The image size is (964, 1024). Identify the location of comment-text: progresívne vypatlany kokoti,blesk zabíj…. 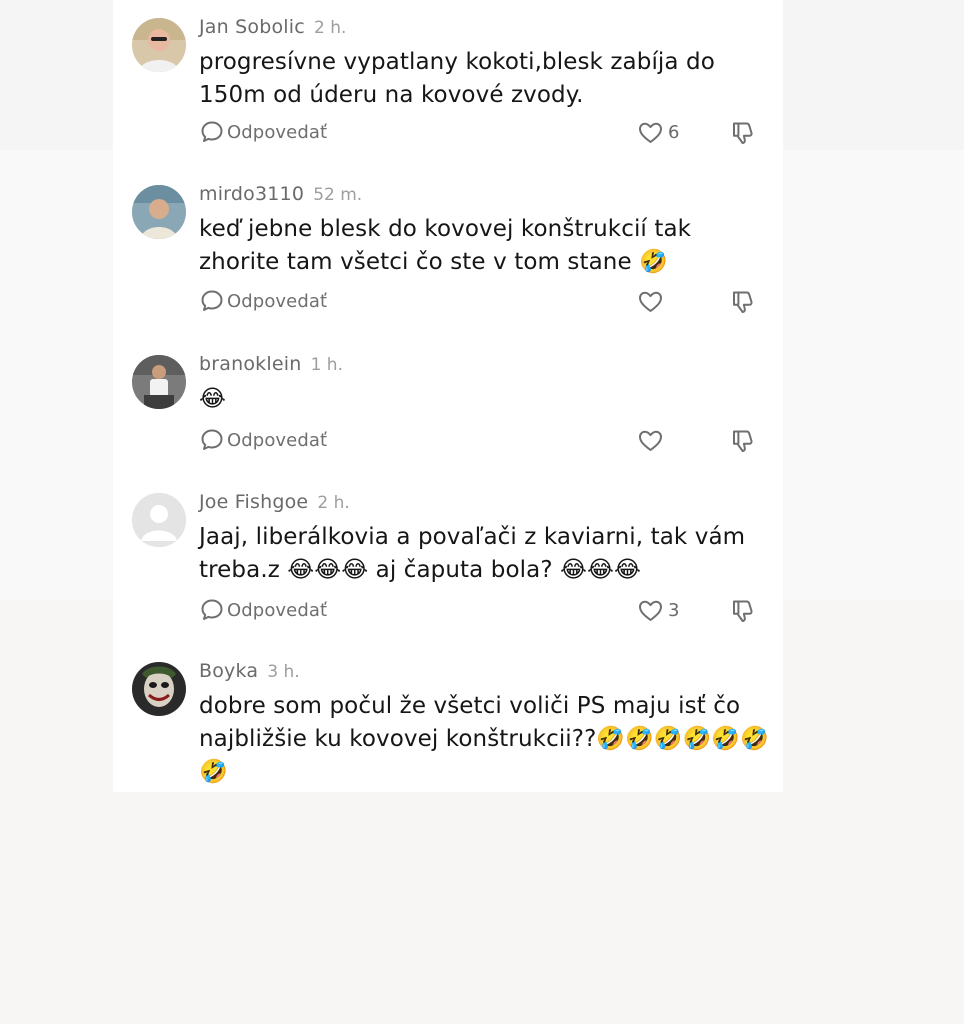
(457, 78).